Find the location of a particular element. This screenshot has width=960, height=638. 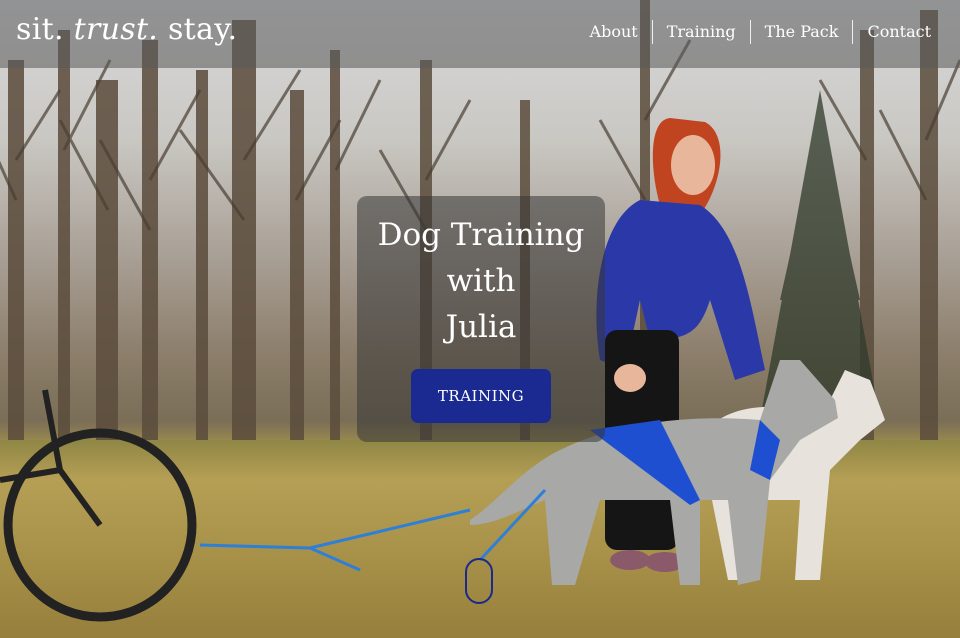

nav-link-about: About is located at coordinates (614, 32).